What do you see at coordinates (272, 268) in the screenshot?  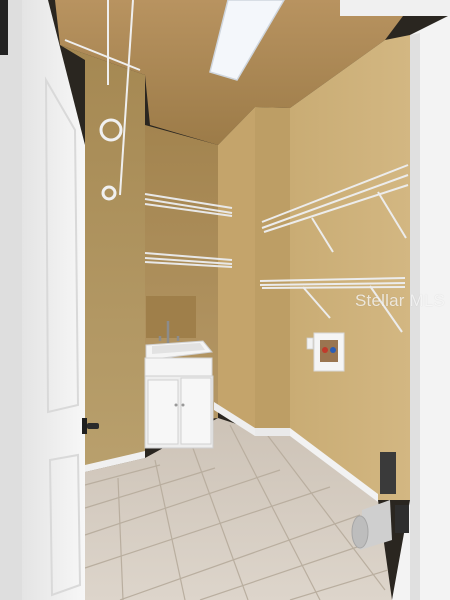 I see `column-face` at bounding box center [272, 268].